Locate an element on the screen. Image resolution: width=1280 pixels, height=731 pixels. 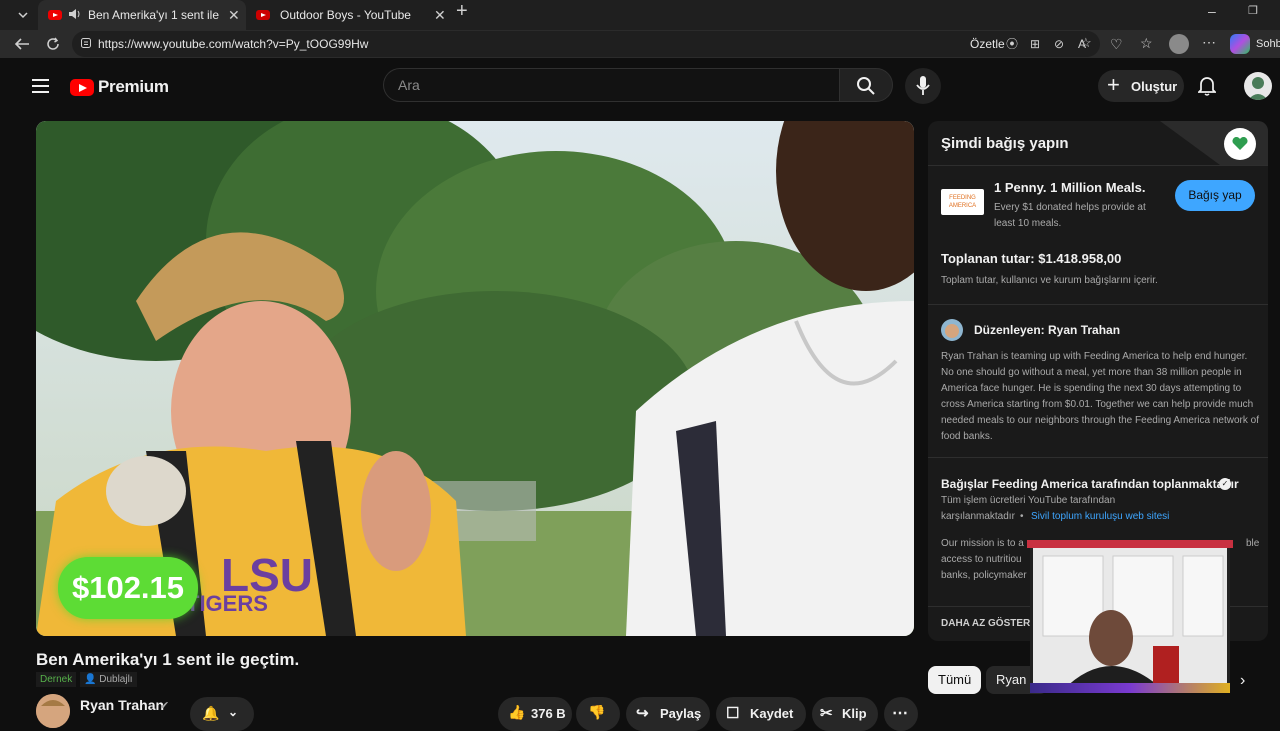
search-button is located at coordinates (866, 85).